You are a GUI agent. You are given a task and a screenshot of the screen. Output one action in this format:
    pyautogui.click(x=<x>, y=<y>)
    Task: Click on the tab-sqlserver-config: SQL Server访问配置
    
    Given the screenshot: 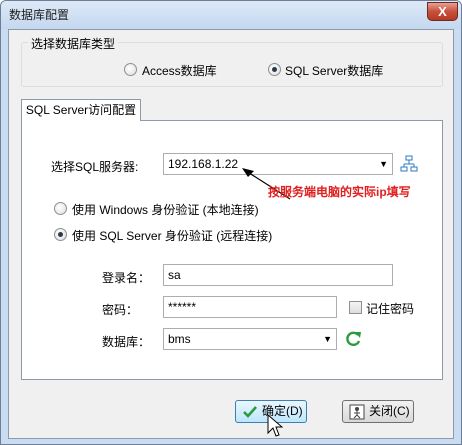 What is the action you would take?
    pyautogui.click(x=81, y=110)
    